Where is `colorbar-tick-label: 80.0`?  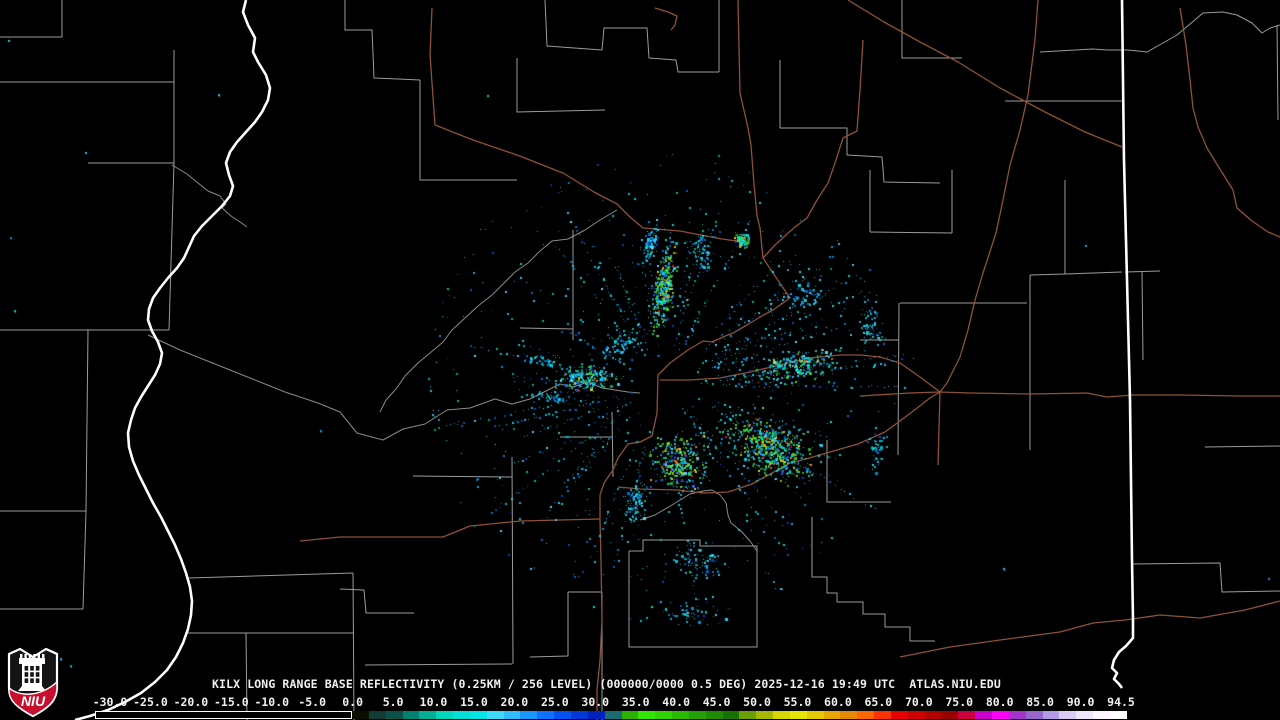
colorbar-tick-label: 80.0 is located at coordinates (999, 702).